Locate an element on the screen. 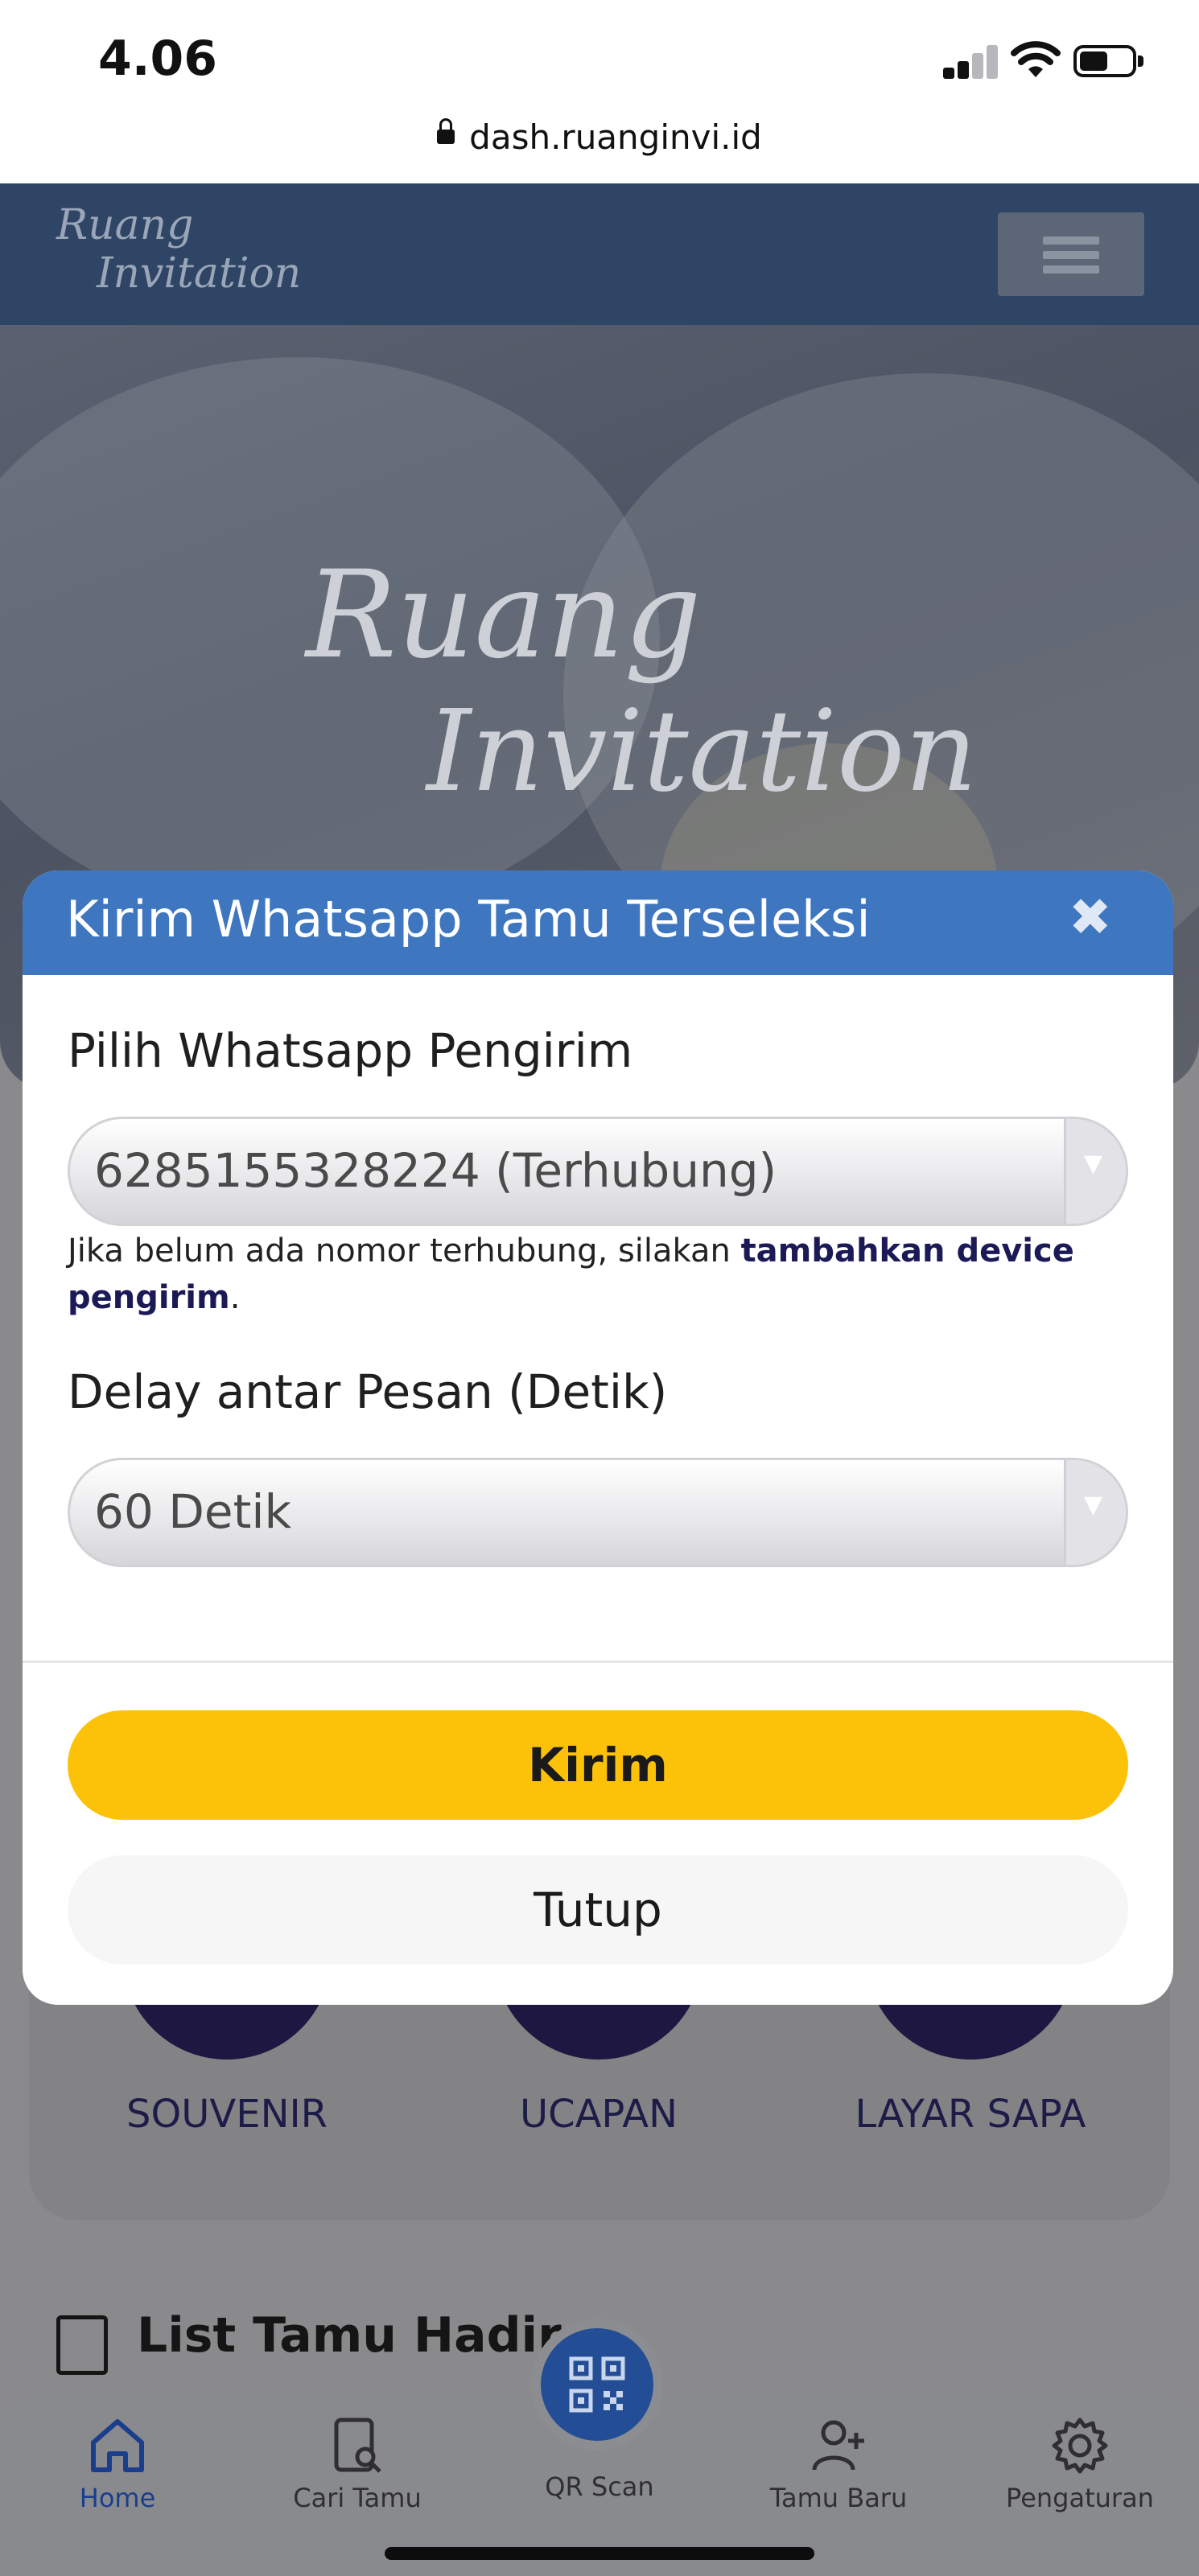 The image size is (1199, 2576). home-indicator is located at coordinates (599, 2553).